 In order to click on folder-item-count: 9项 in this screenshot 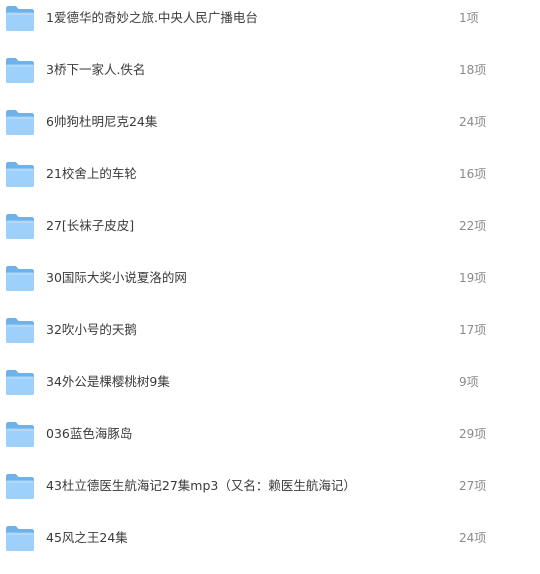, I will do `click(469, 382)`.